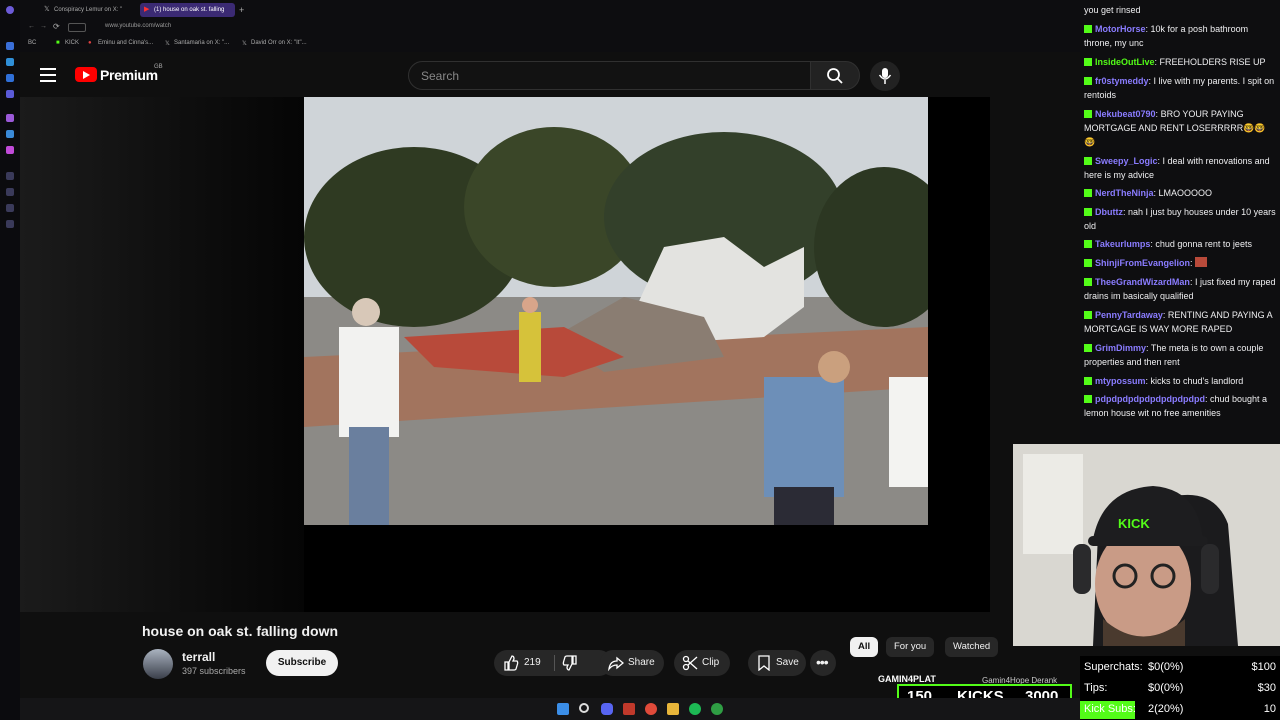 This screenshot has width=1280, height=720. Describe the element at coordinates (1142, 263) in the screenshot. I see `chat-username: ShinjiFromEvangelion` at that location.